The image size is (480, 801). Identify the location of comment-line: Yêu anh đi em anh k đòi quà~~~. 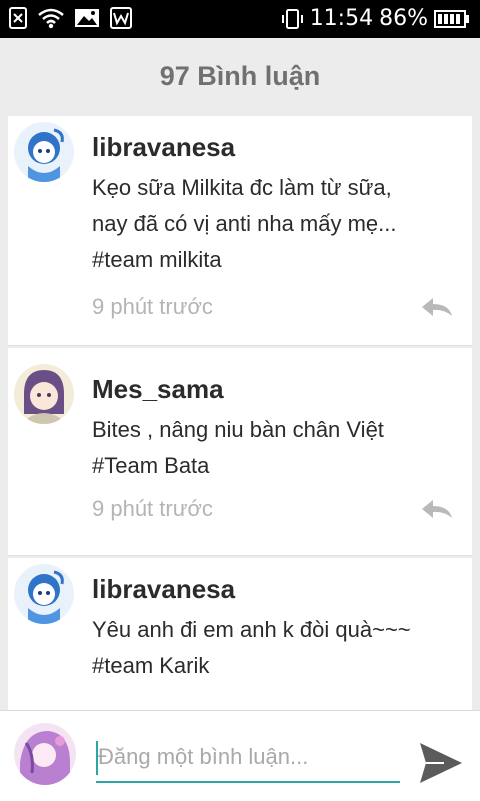
(251, 629).